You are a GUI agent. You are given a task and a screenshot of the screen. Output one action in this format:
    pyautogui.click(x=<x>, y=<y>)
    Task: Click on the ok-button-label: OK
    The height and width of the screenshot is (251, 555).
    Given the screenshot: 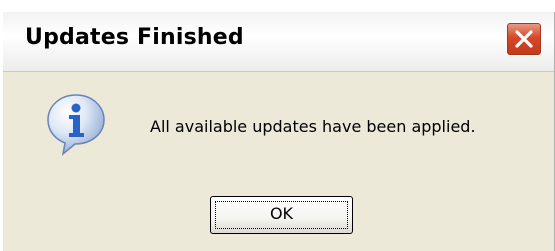 What is the action you would take?
    pyautogui.click(x=281, y=213)
    